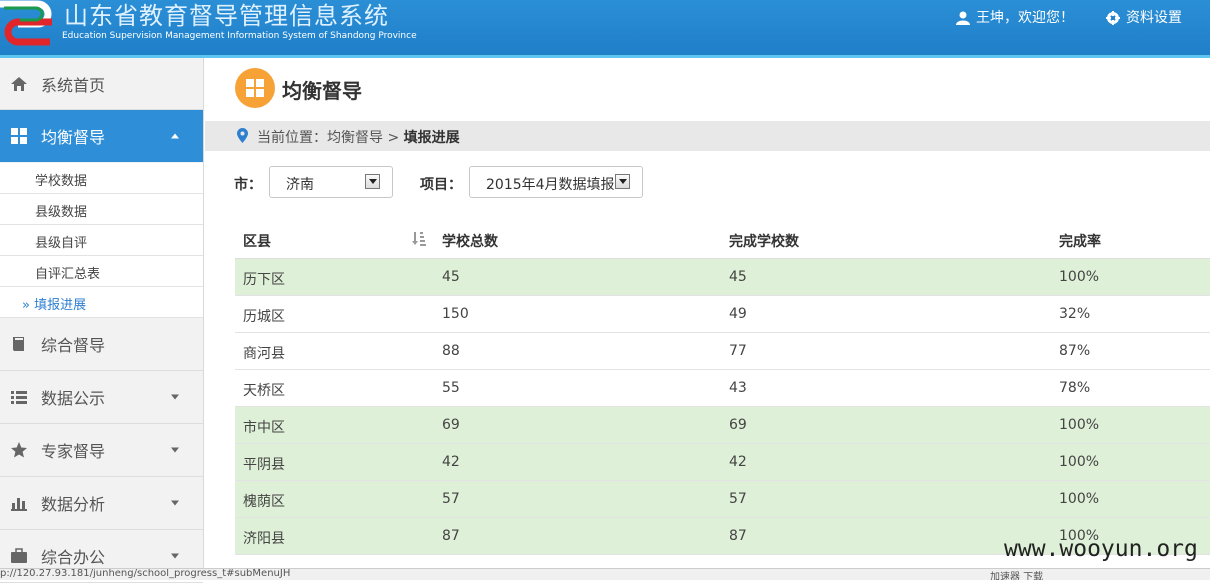  I want to click on page-heading: 均衡督导, so click(707, 89).